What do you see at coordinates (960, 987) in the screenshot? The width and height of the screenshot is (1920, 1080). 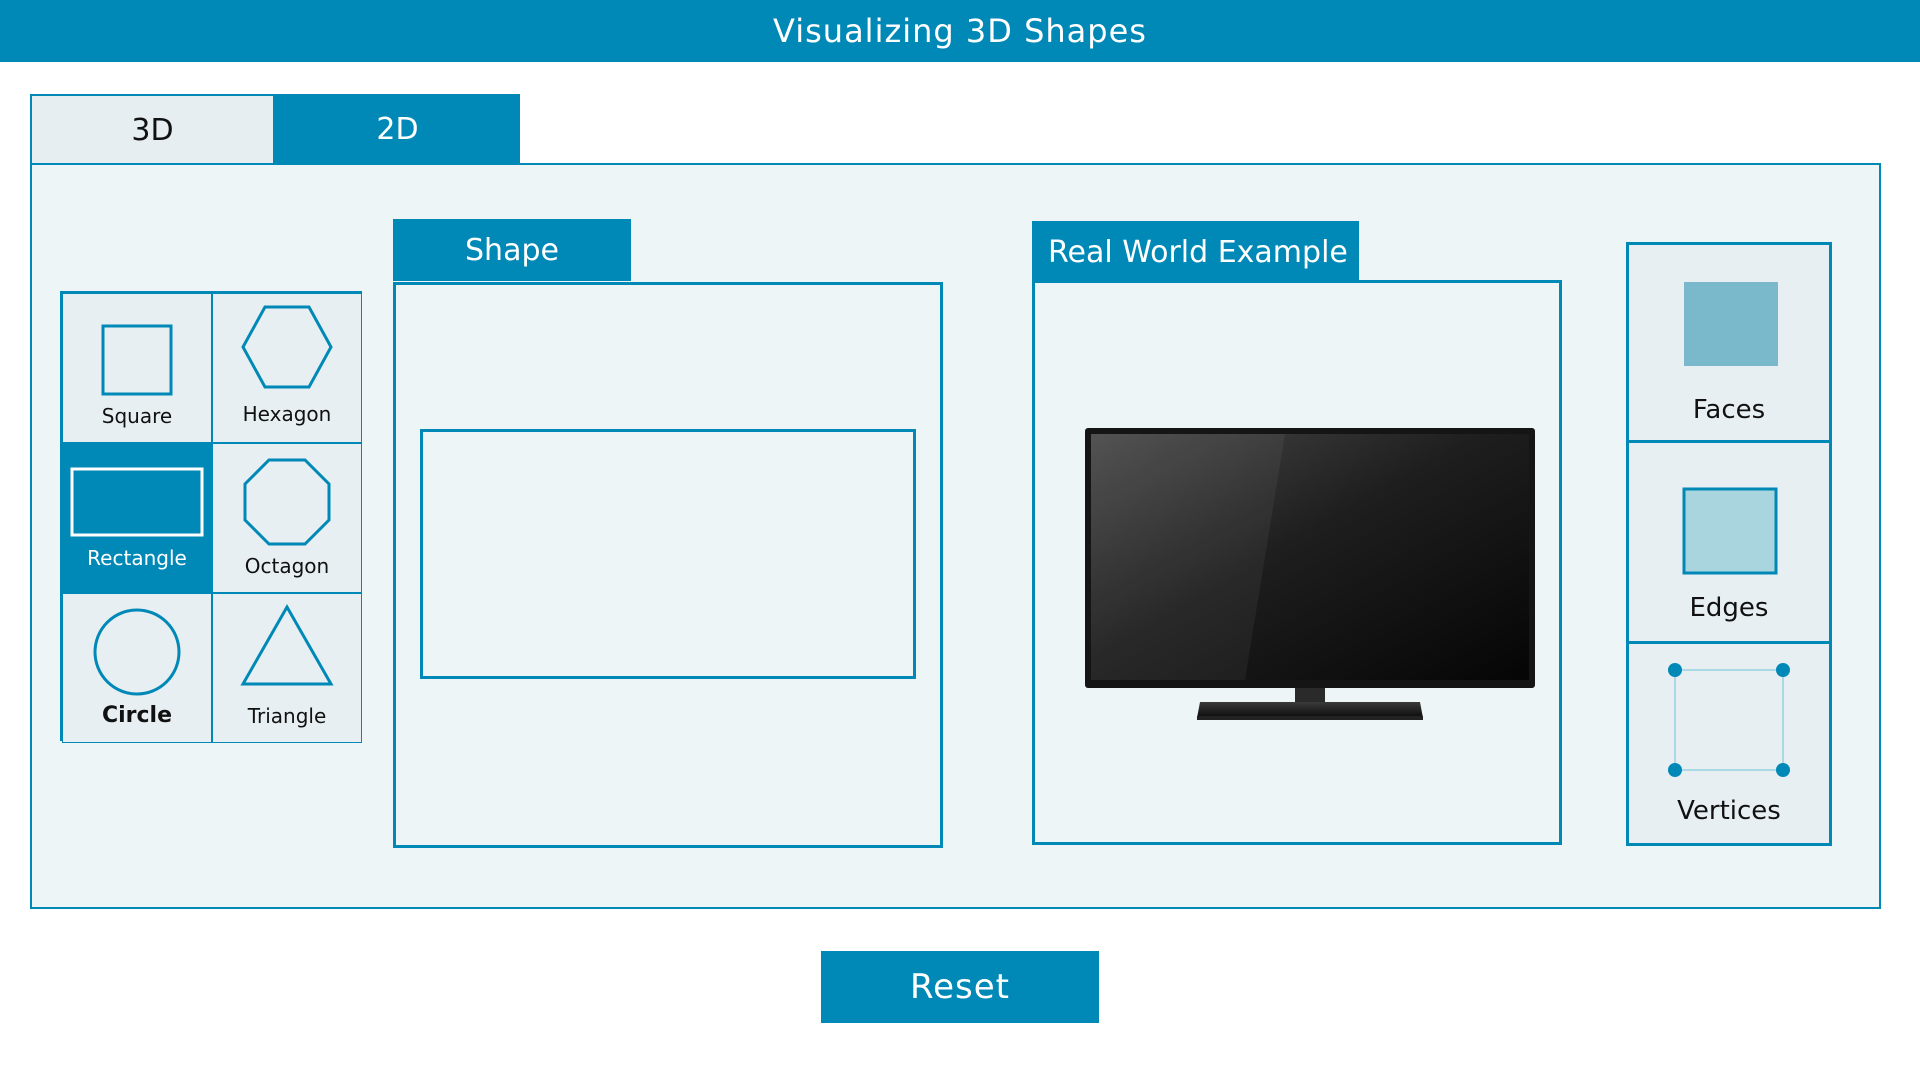 I see `reset-button: Reset` at bounding box center [960, 987].